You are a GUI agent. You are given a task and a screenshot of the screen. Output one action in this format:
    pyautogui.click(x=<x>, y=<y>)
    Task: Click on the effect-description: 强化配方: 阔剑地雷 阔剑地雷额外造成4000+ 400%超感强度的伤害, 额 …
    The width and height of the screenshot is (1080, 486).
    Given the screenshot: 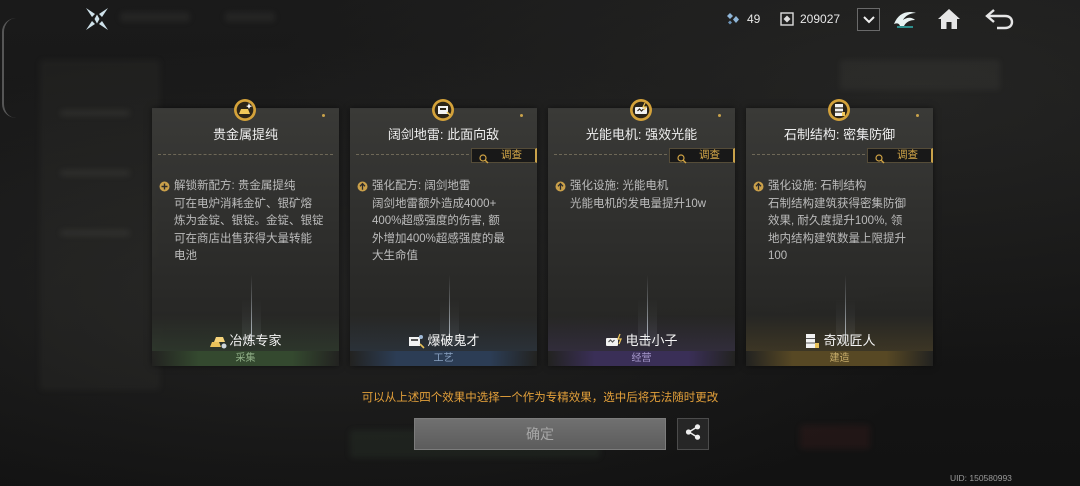 What is the action you would take?
    pyautogui.click(x=443, y=222)
    